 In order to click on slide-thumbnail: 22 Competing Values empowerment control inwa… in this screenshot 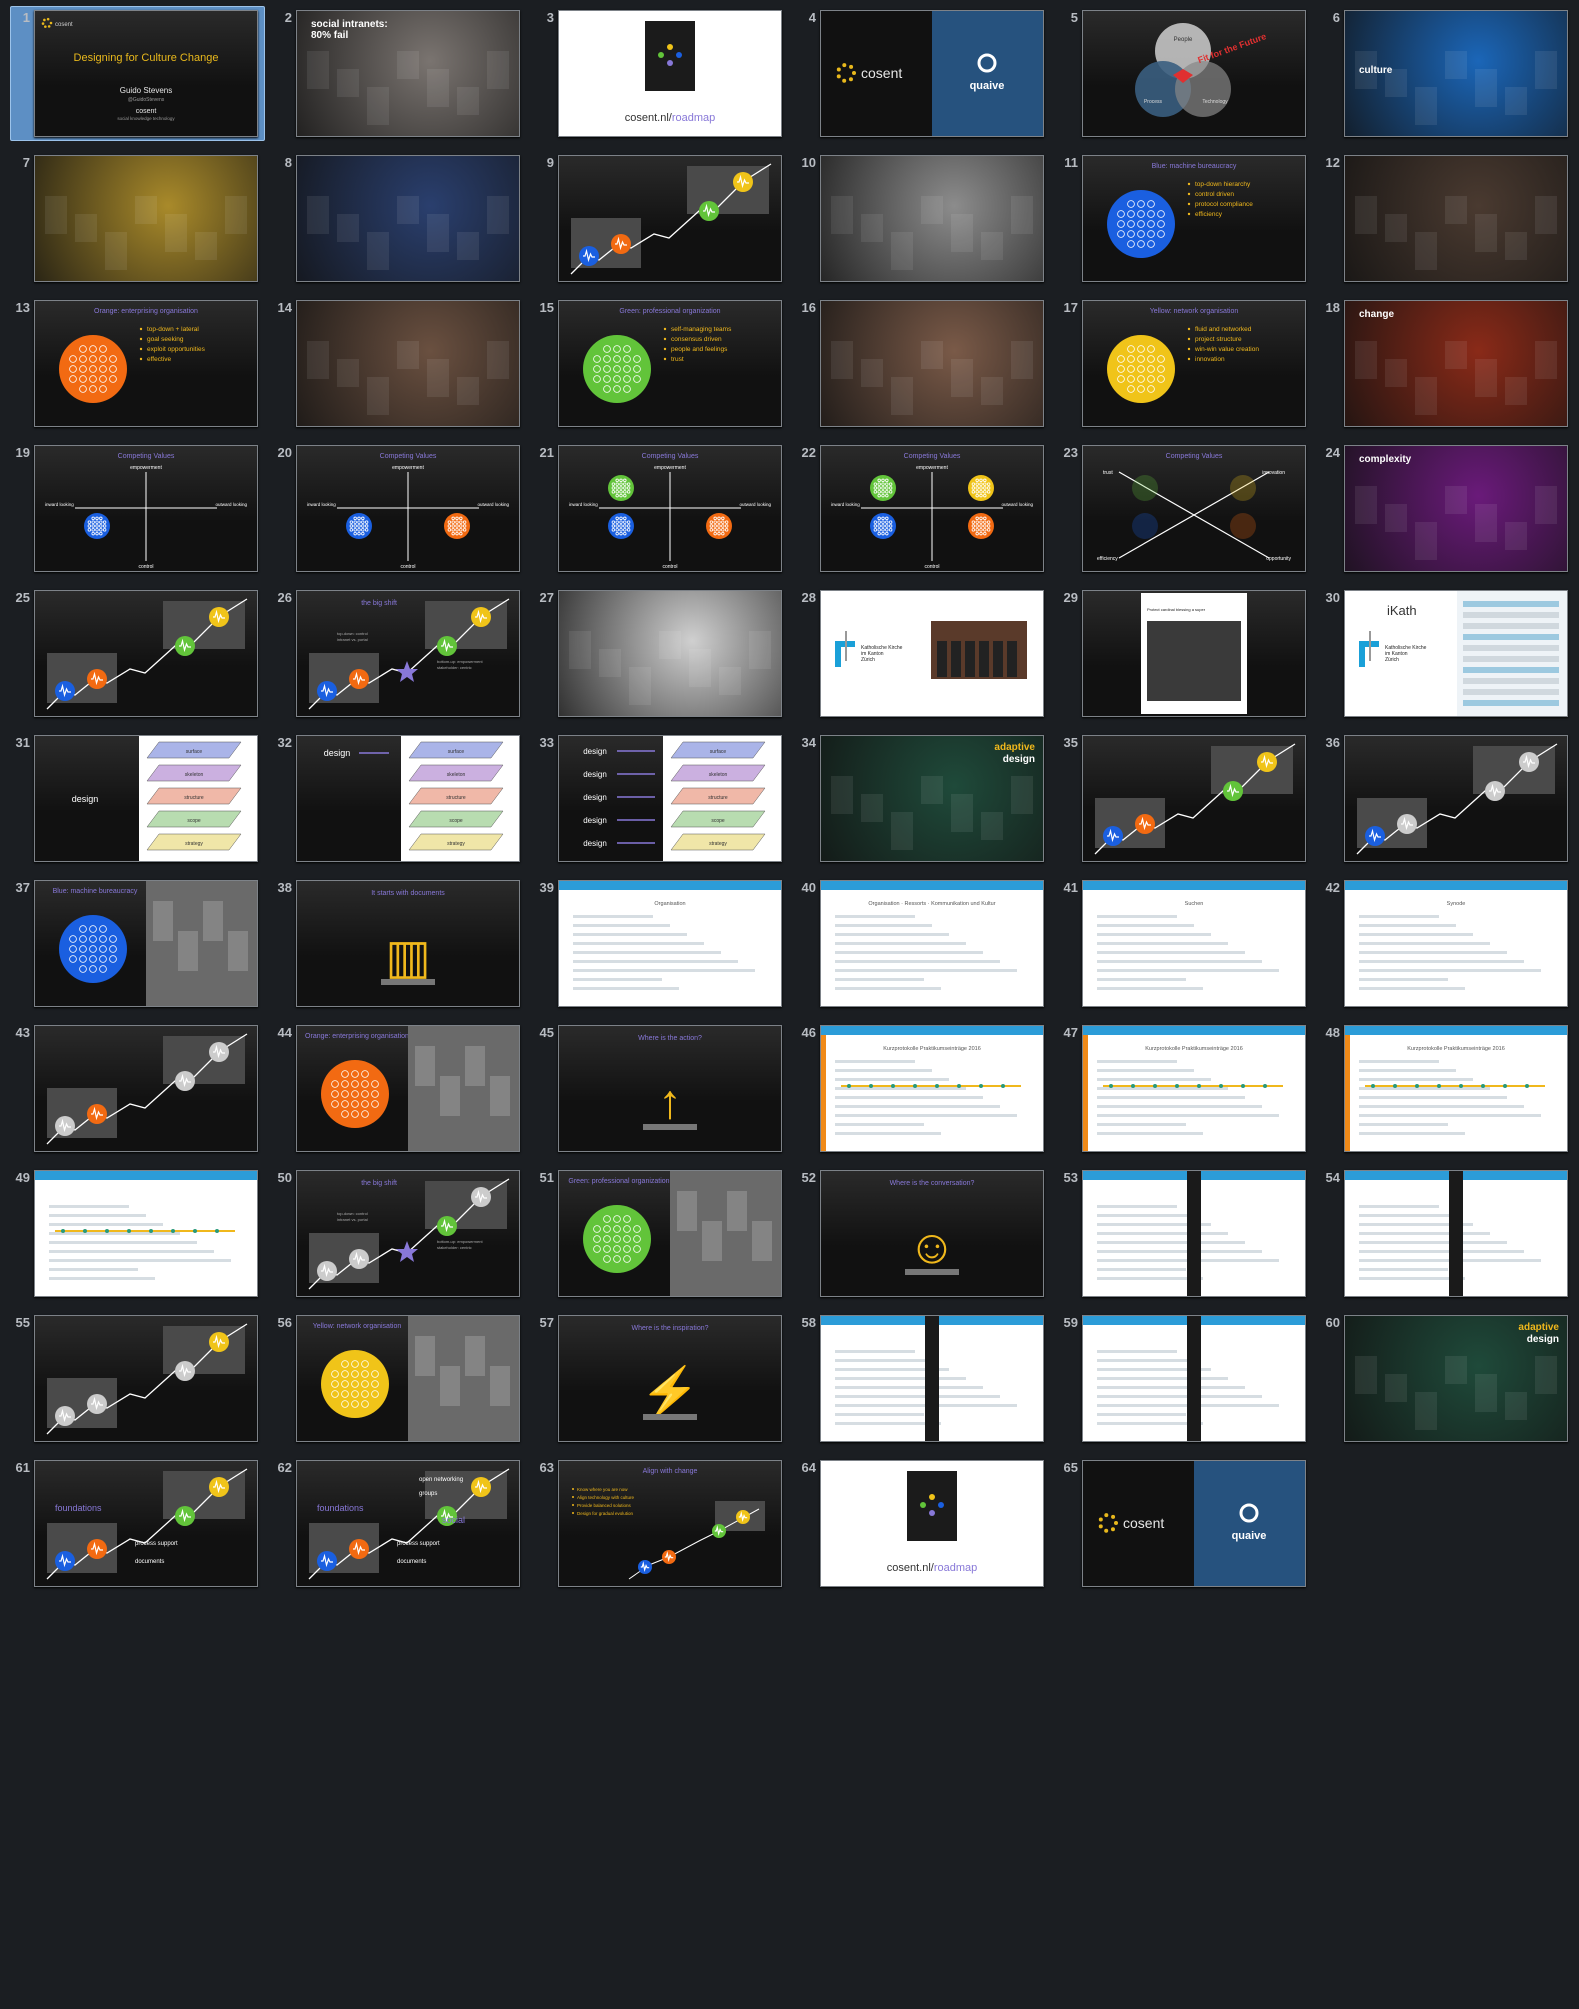, I will do `click(917, 507)`.